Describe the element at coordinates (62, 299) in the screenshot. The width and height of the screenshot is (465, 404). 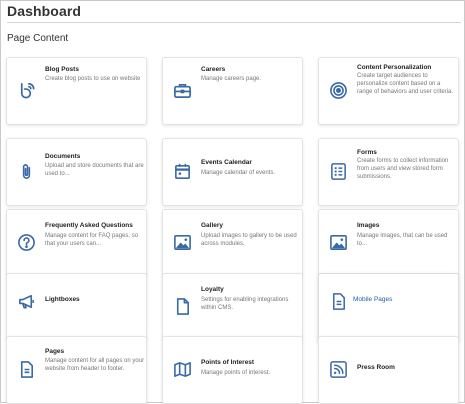
I see `card-title: Lightboxes` at that location.